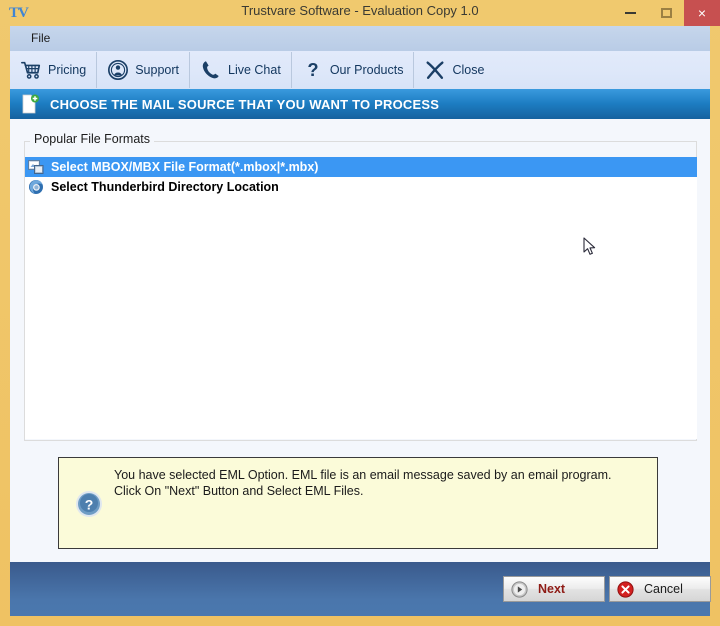 The height and width of the screenshot is (626, 720). I want to click on mouse-cursor, so click(590, 247).